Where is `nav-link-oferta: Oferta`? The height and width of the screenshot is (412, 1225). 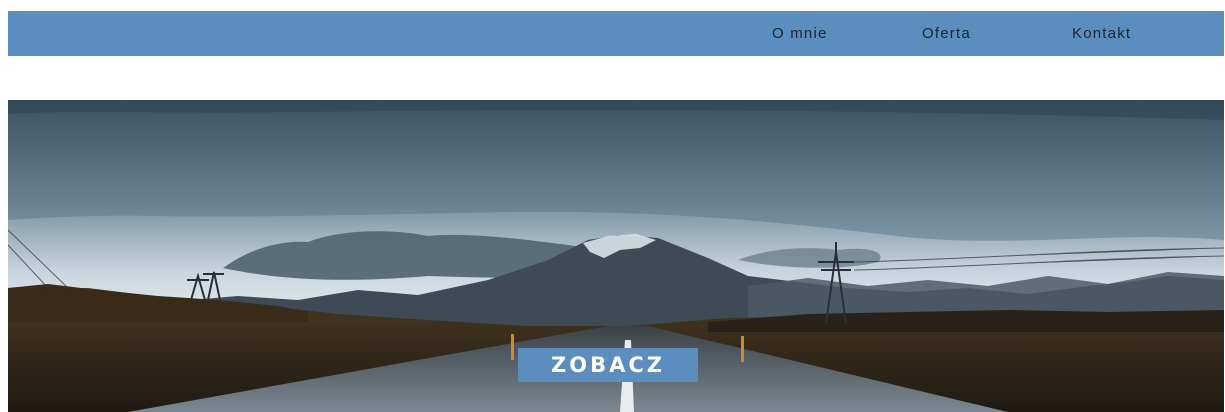 nav-link-oferta: Oferta is located at coordinates (946, 33).